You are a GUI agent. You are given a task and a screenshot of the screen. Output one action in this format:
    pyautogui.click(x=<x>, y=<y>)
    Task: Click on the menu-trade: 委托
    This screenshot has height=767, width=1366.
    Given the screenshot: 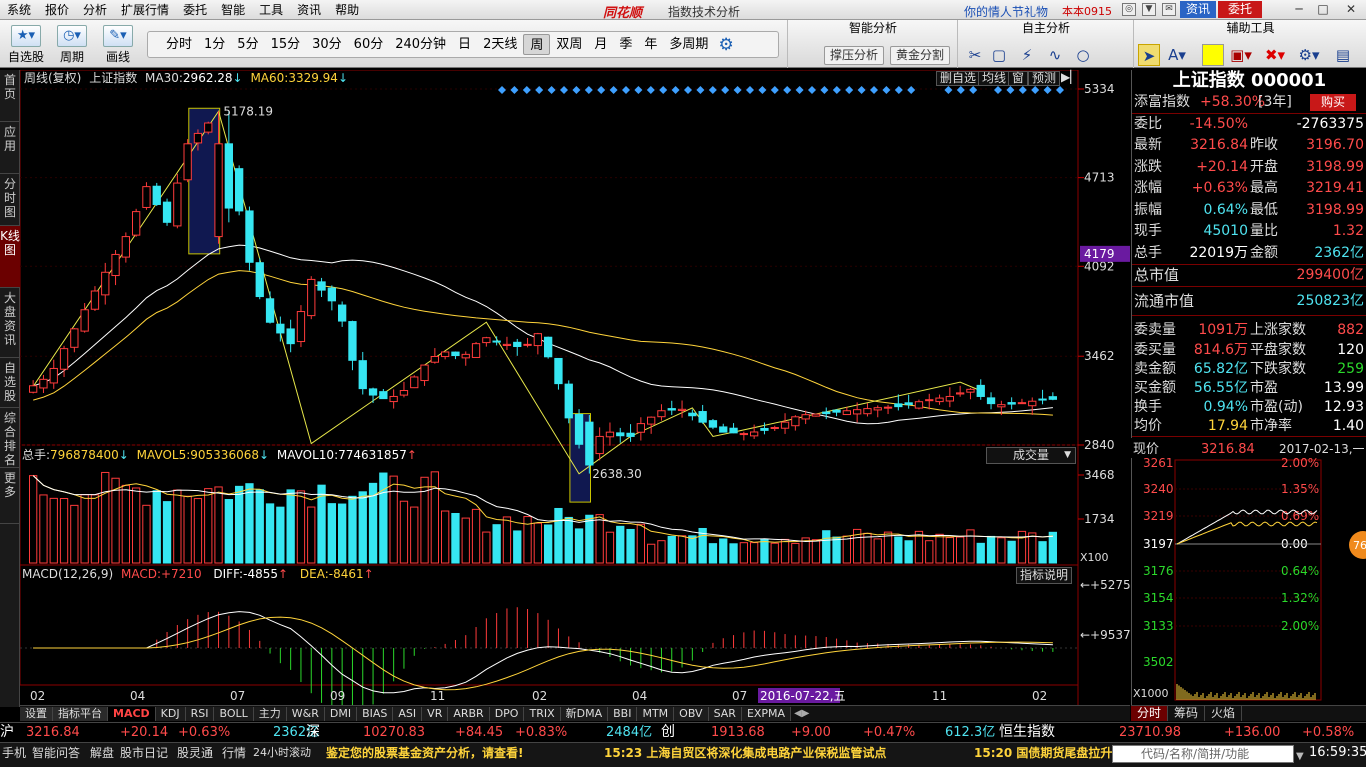 What is the action you would take?
    pyautogui.click(x=195, y=9)
    